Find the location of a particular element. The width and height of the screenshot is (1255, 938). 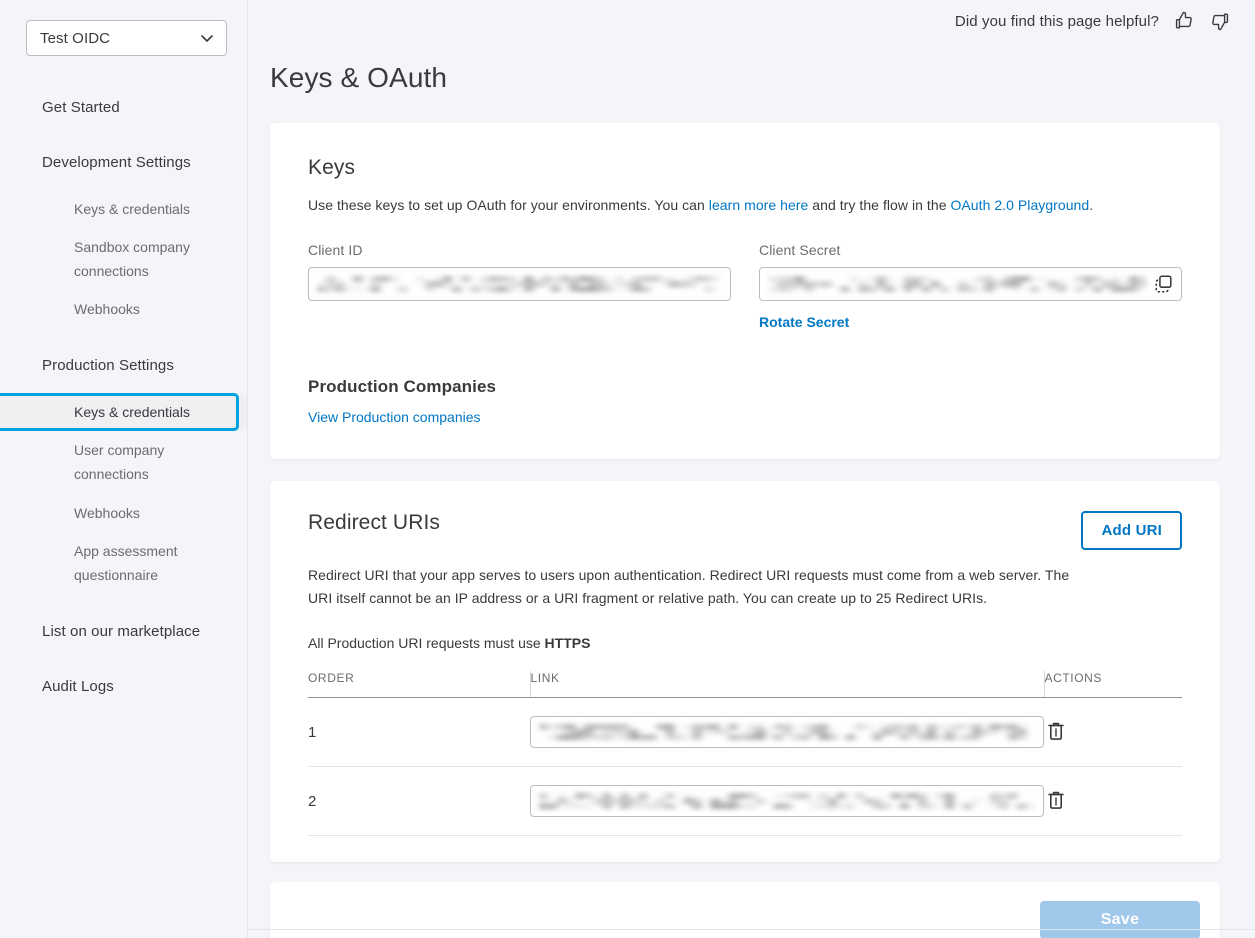

redirect-uris-header: Redirect URIs Add URI is located at coordinates (745, 530).